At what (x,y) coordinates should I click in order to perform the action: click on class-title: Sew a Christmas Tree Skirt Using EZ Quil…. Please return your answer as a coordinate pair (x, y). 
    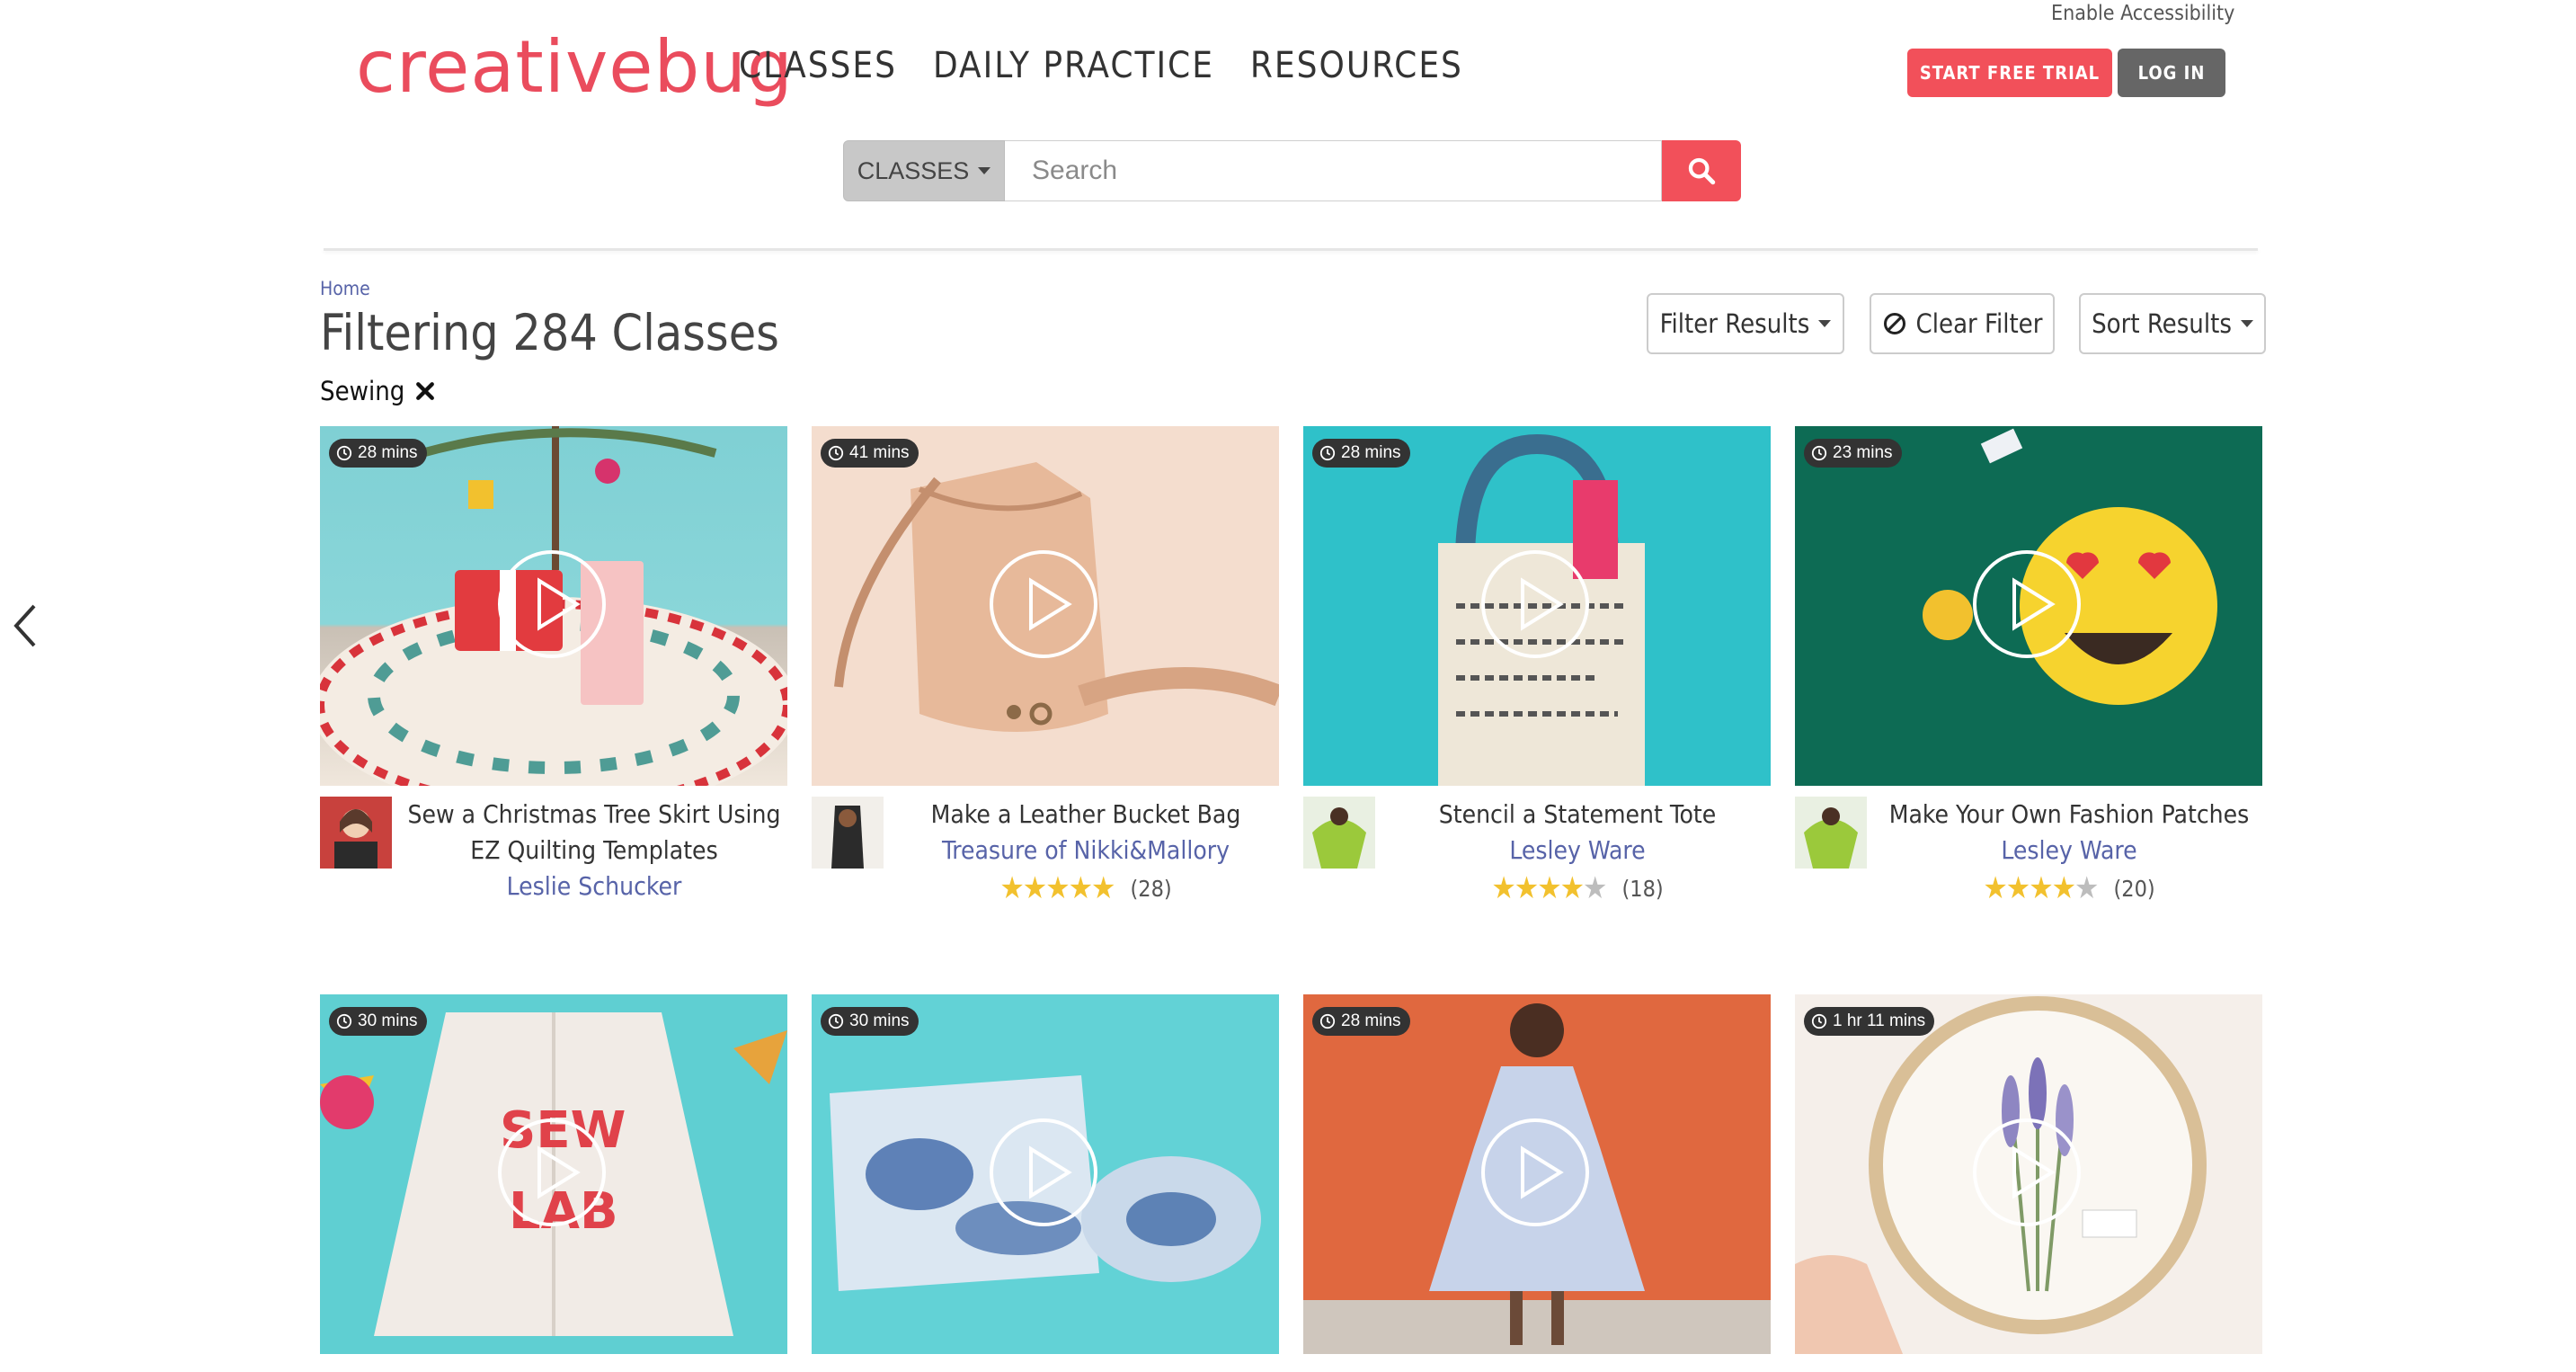
    Looking at the image, I should click on (594, 833).